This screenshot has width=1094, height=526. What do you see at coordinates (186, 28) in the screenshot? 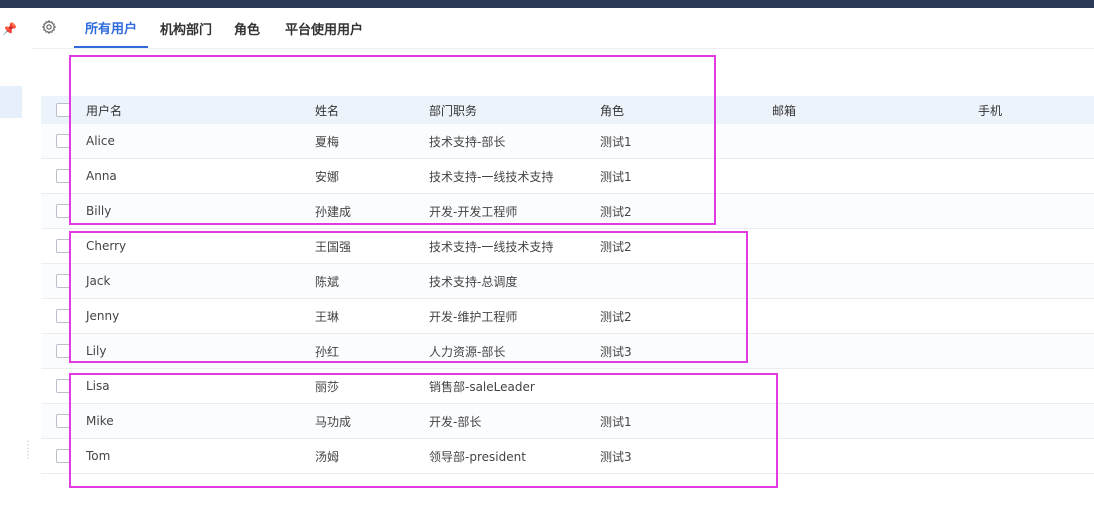
I see `tab-departments: 机构部门` at bounding box center [186, 28].